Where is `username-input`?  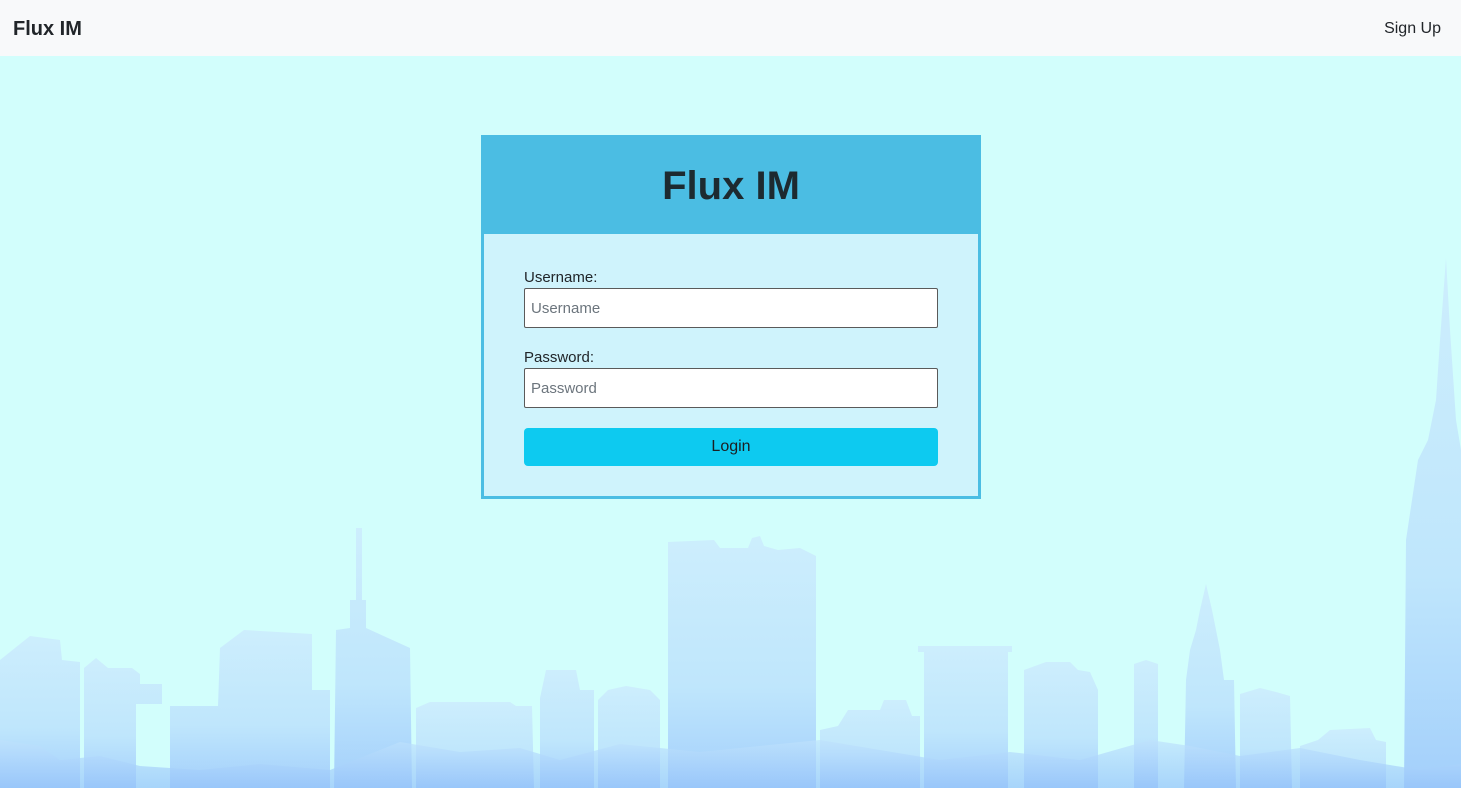
username-input is located at coordinates (731, 308).